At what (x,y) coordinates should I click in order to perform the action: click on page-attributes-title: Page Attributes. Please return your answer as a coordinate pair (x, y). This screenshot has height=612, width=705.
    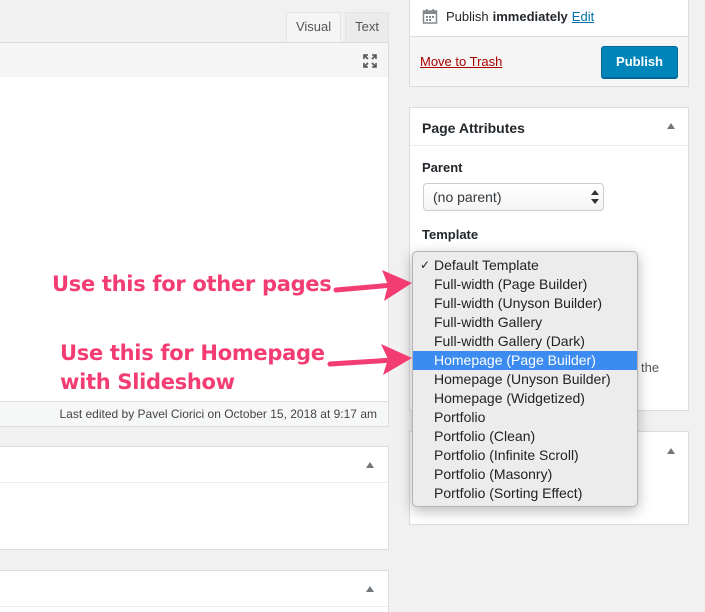
    Looking at the image, I should click on (473, 128).